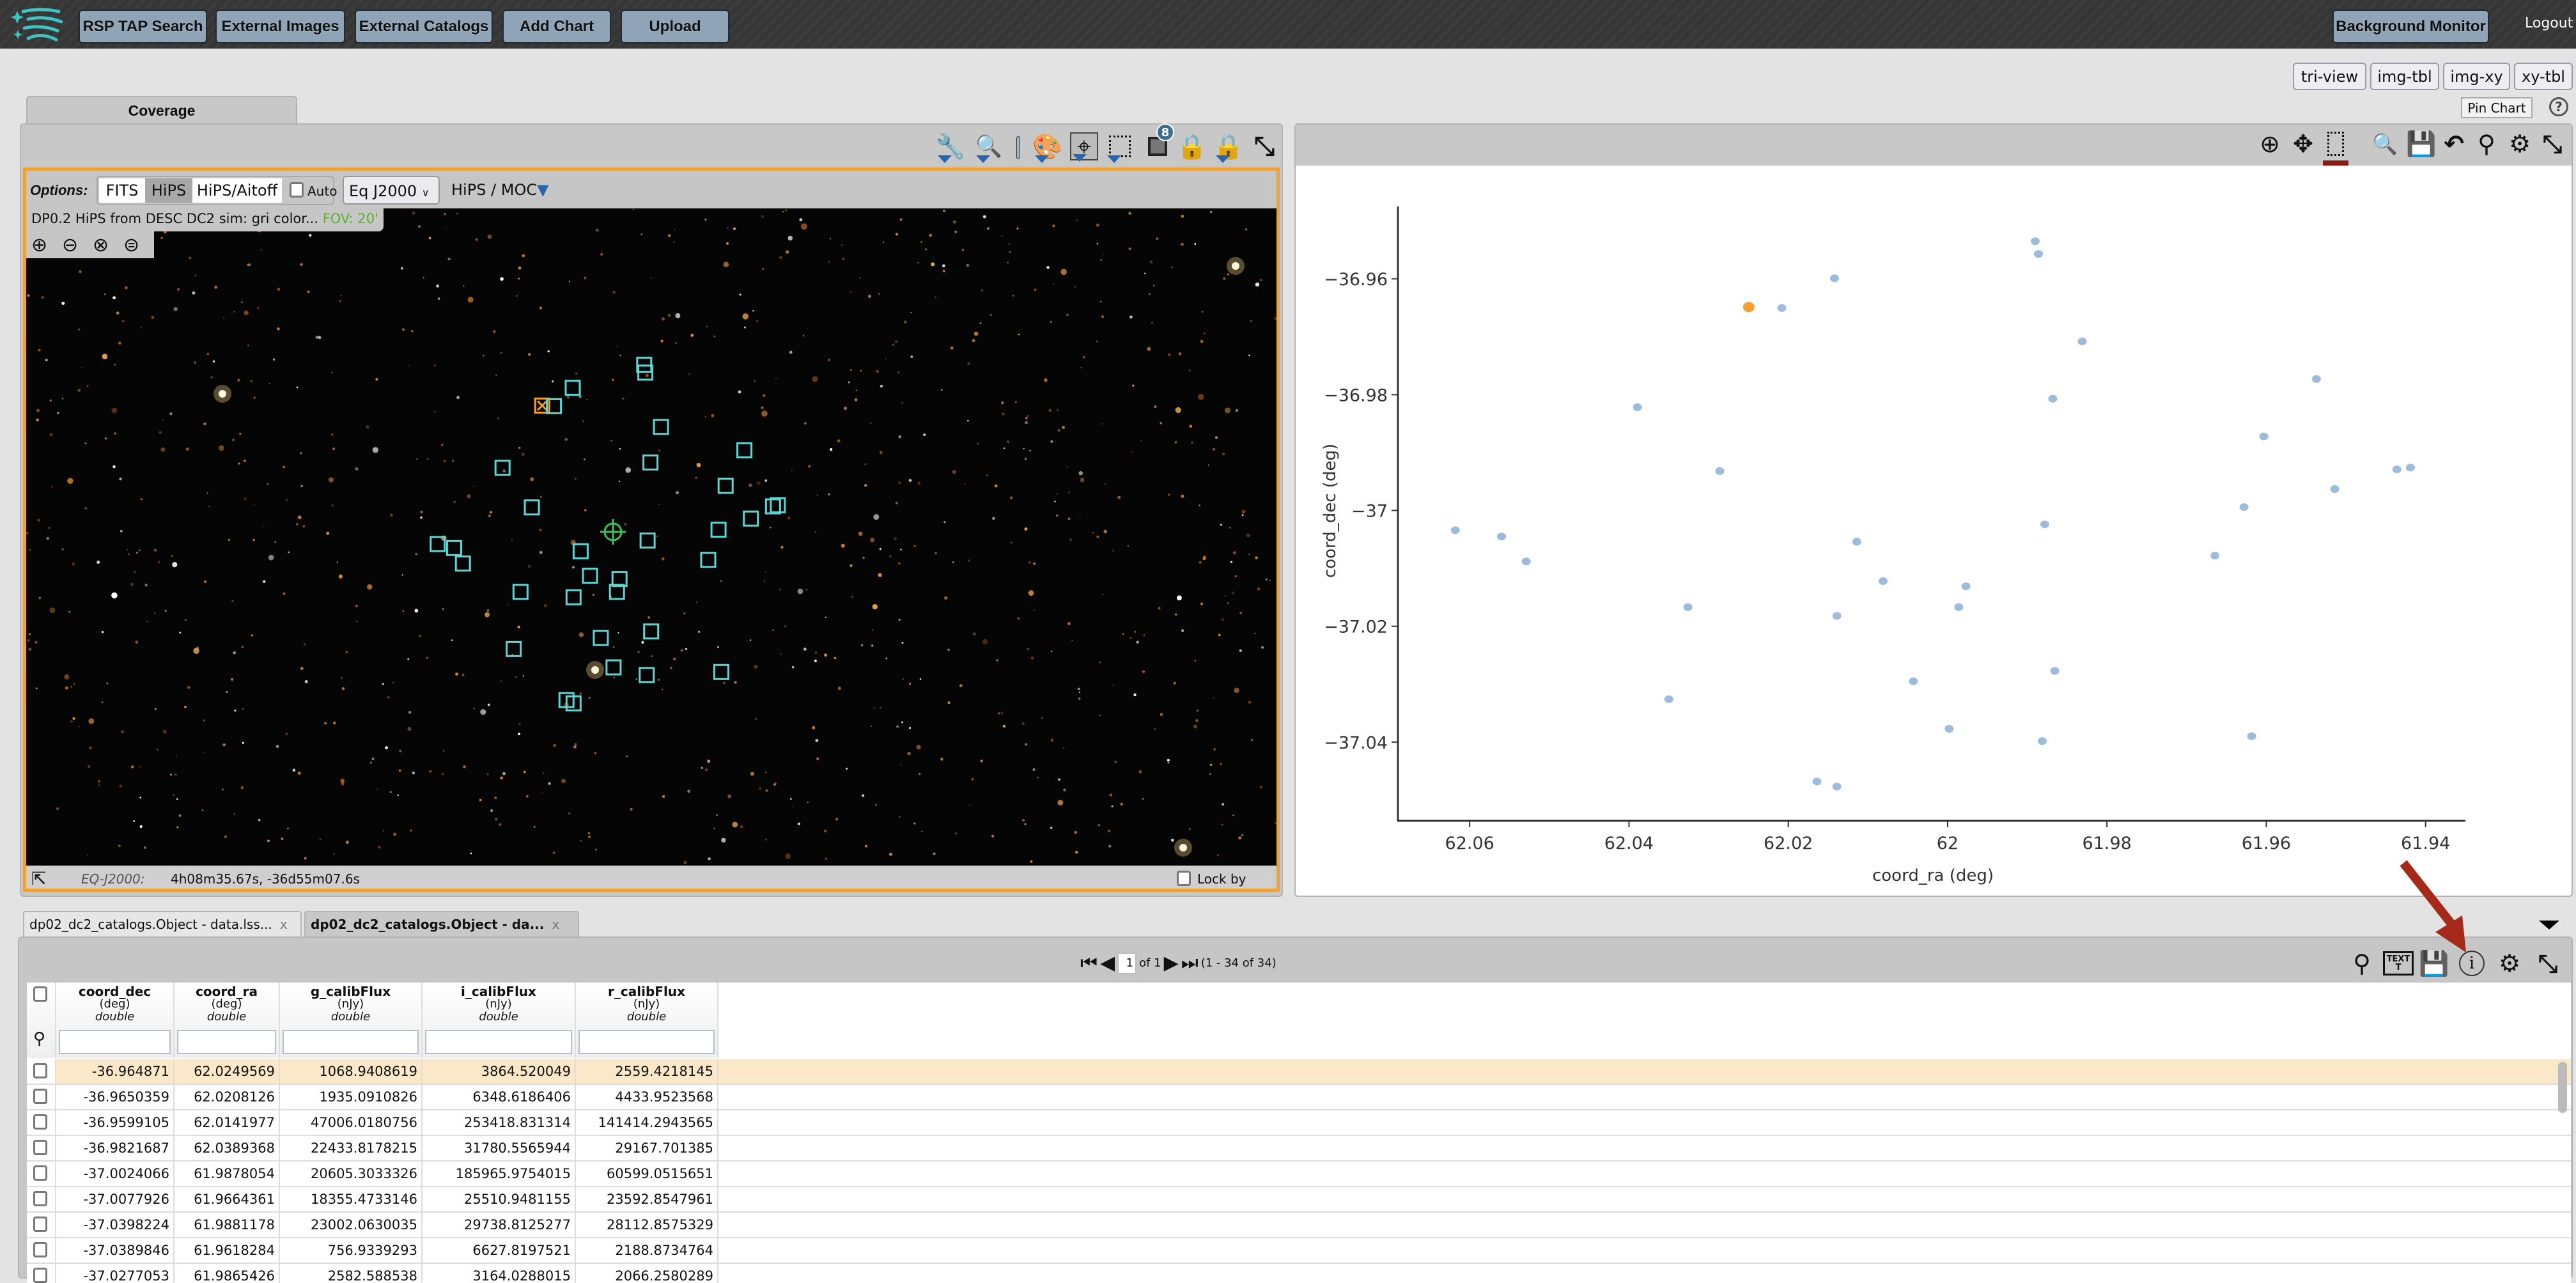 The height and width of the screenshot is (1283, 2576). Describe the element at coordinates (1159, 141) in the screenshot. I see `layers-icon: 8` at that location.